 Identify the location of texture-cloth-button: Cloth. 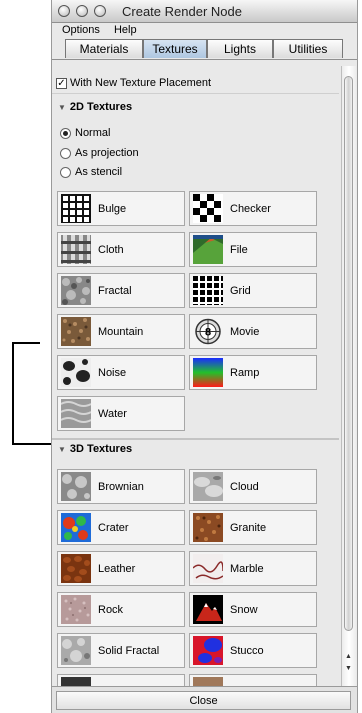
(121, 249).